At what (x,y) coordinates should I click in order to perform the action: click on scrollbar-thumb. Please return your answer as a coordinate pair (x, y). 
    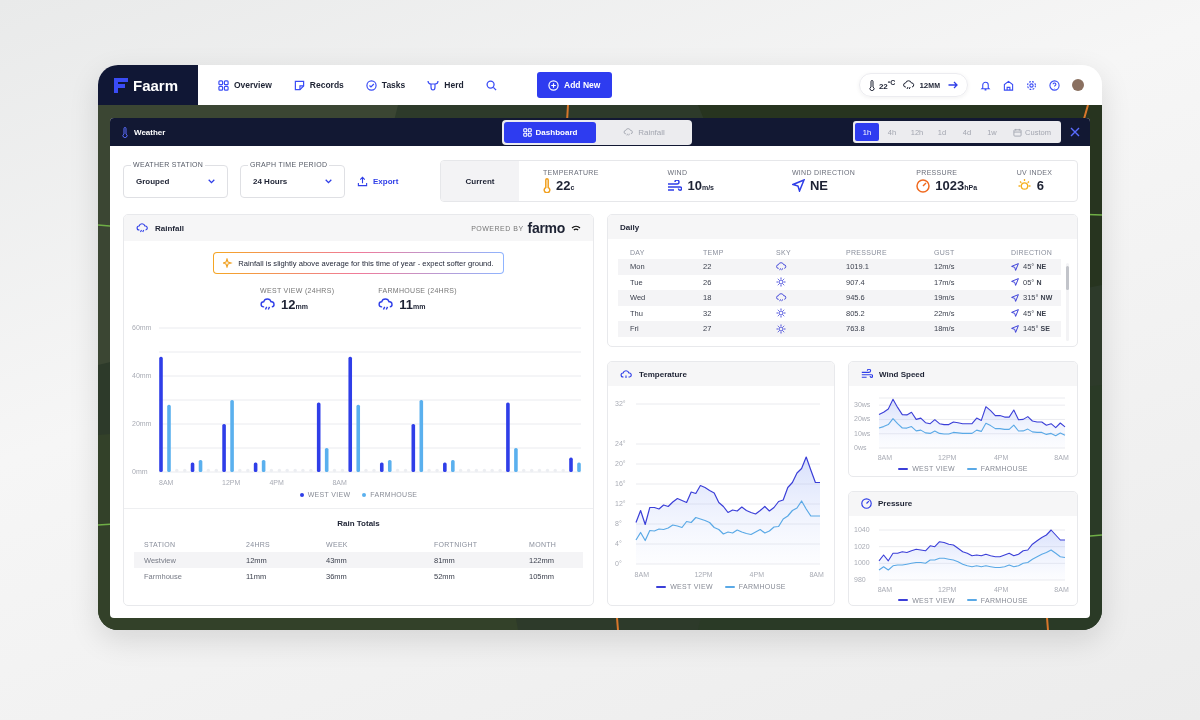
    Looking at the image, I should click on (1067, 278).